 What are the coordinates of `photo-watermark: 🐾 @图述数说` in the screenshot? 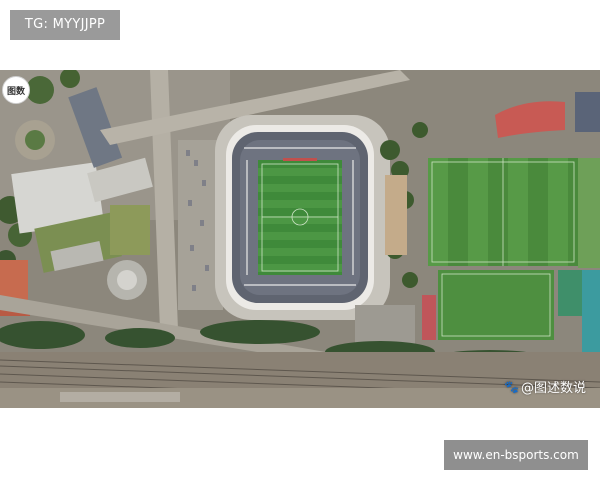 It's located at (545, 387).